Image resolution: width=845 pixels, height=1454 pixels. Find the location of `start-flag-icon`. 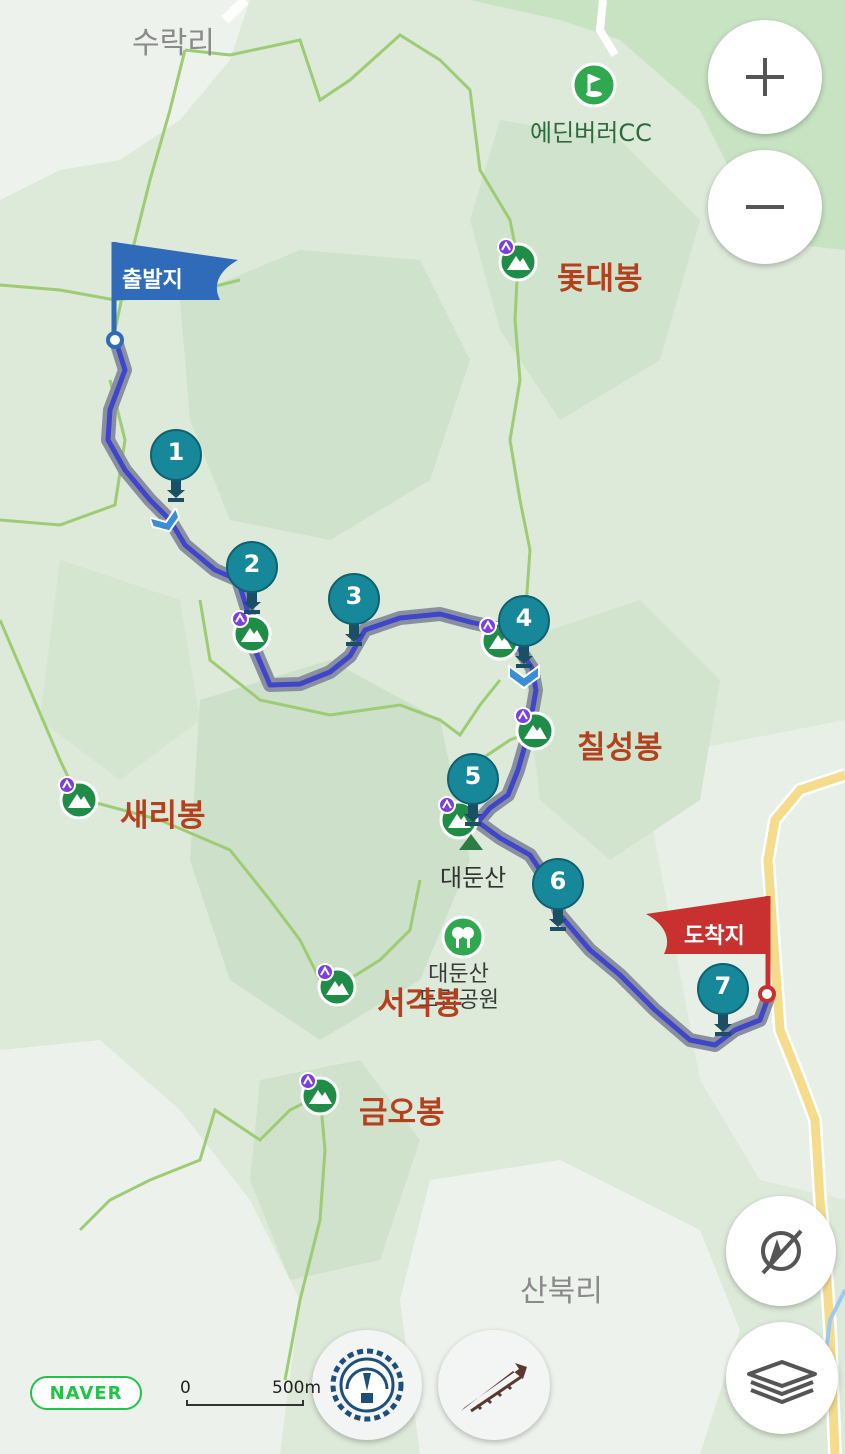

start-flag-icon is located at coordinates (171, 295).